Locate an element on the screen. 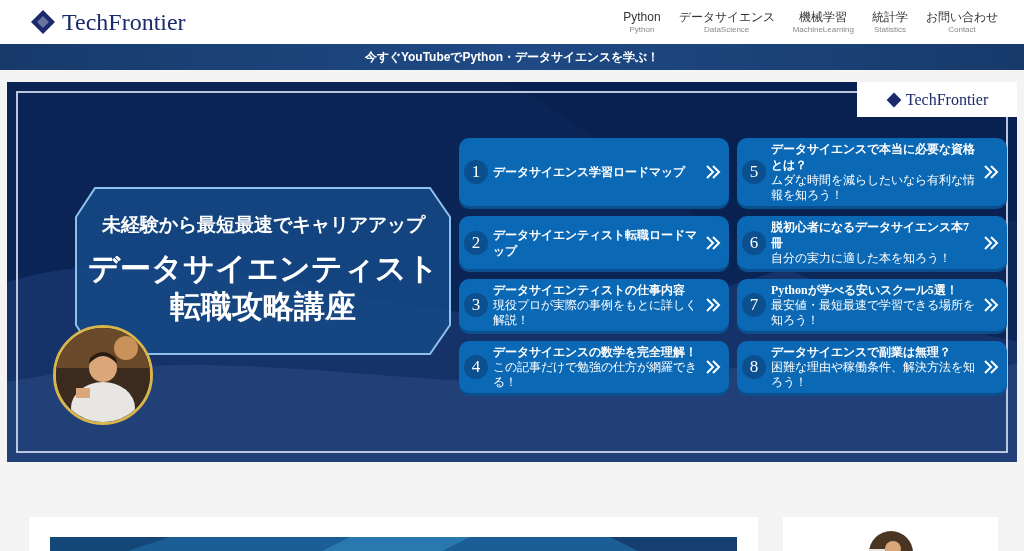 The height and width of the screenshot is (551, 1024). nav-link: お問い合わせ Contact is located at coordinates (962, 22).